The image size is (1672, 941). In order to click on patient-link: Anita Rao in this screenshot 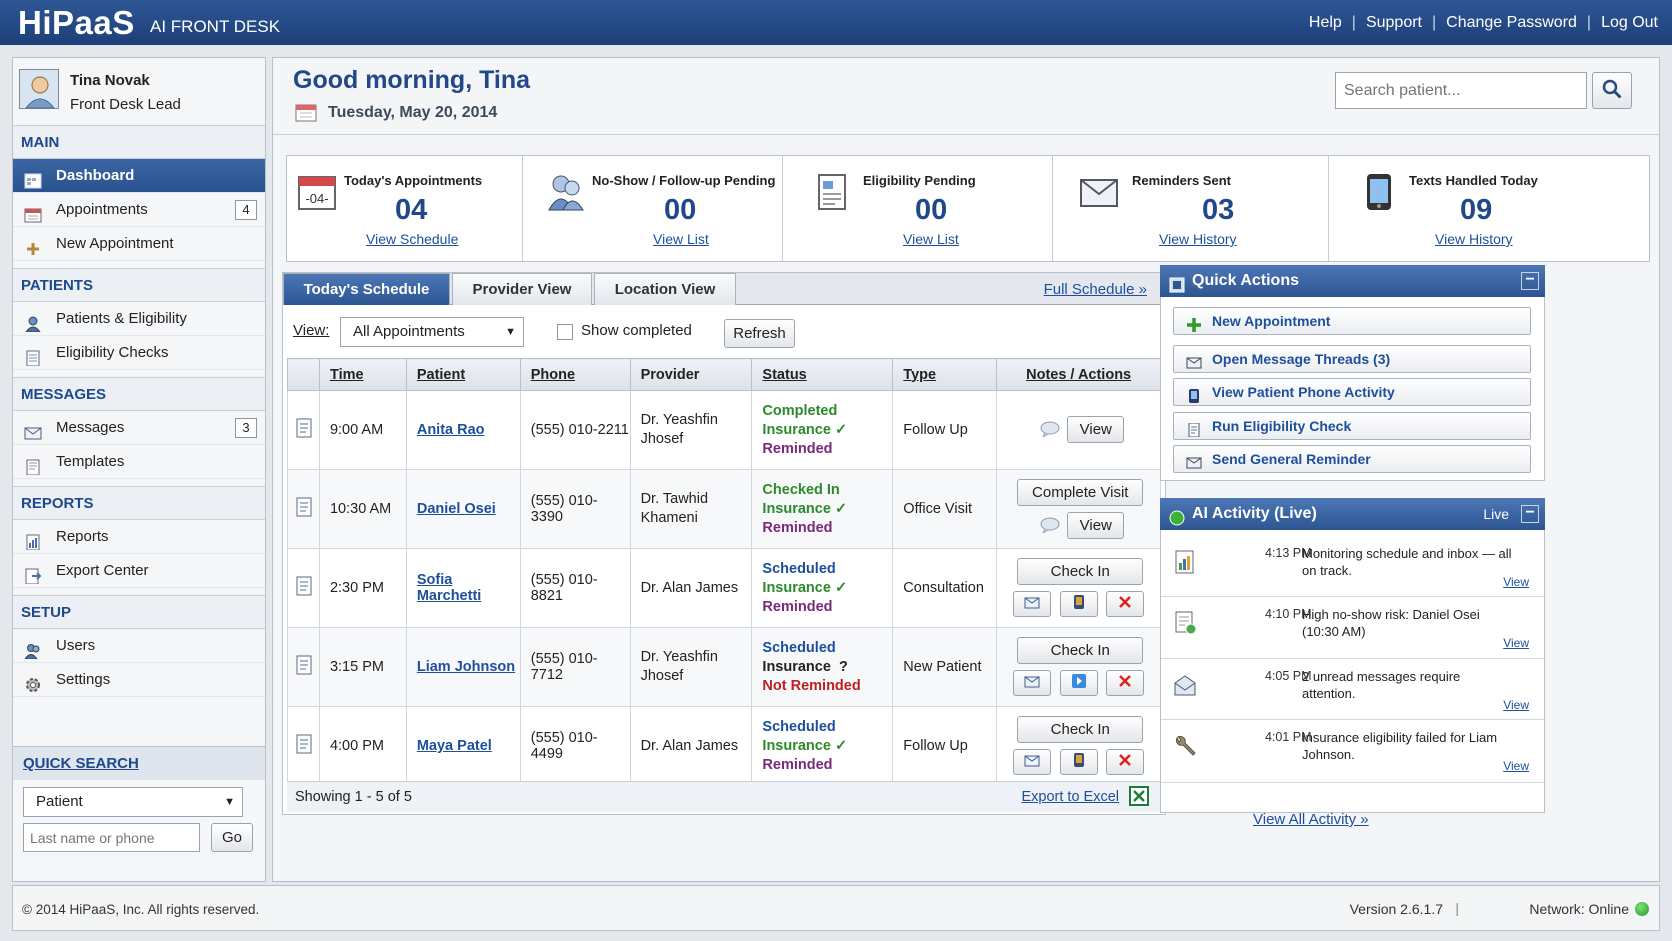, I will do `click(451, 430)`.